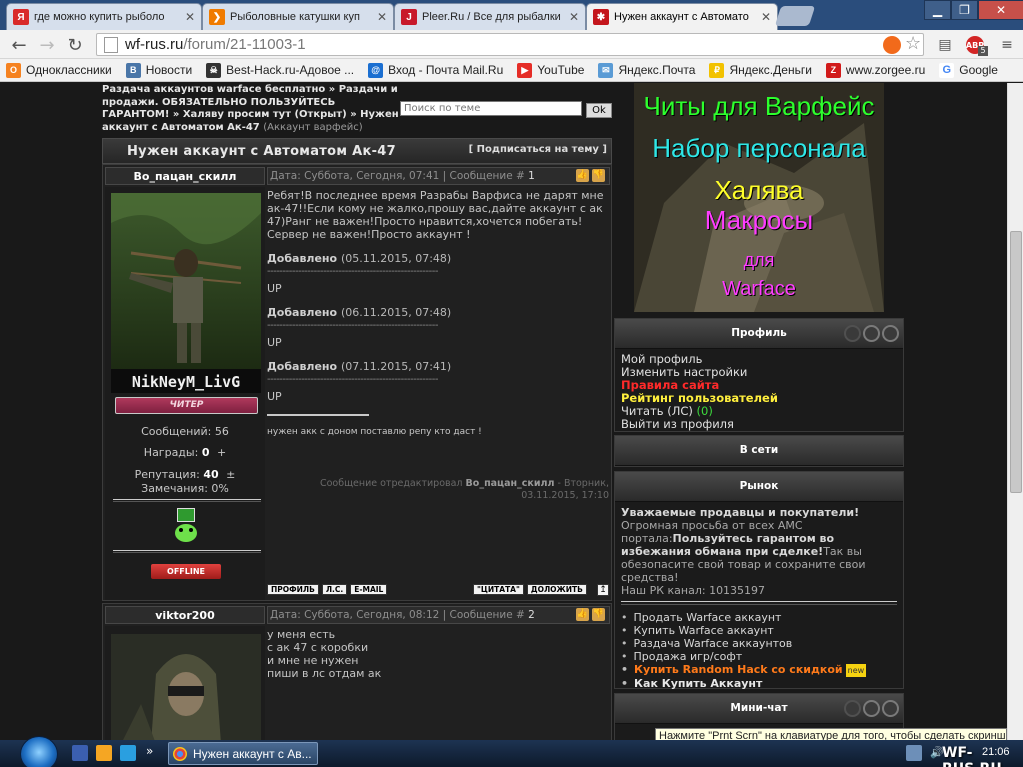 Image resolution: width=1023 pixels, height=767 pixels. I want to click on sell-account-link: Продать Warface аккаунт, so click(759, 617).